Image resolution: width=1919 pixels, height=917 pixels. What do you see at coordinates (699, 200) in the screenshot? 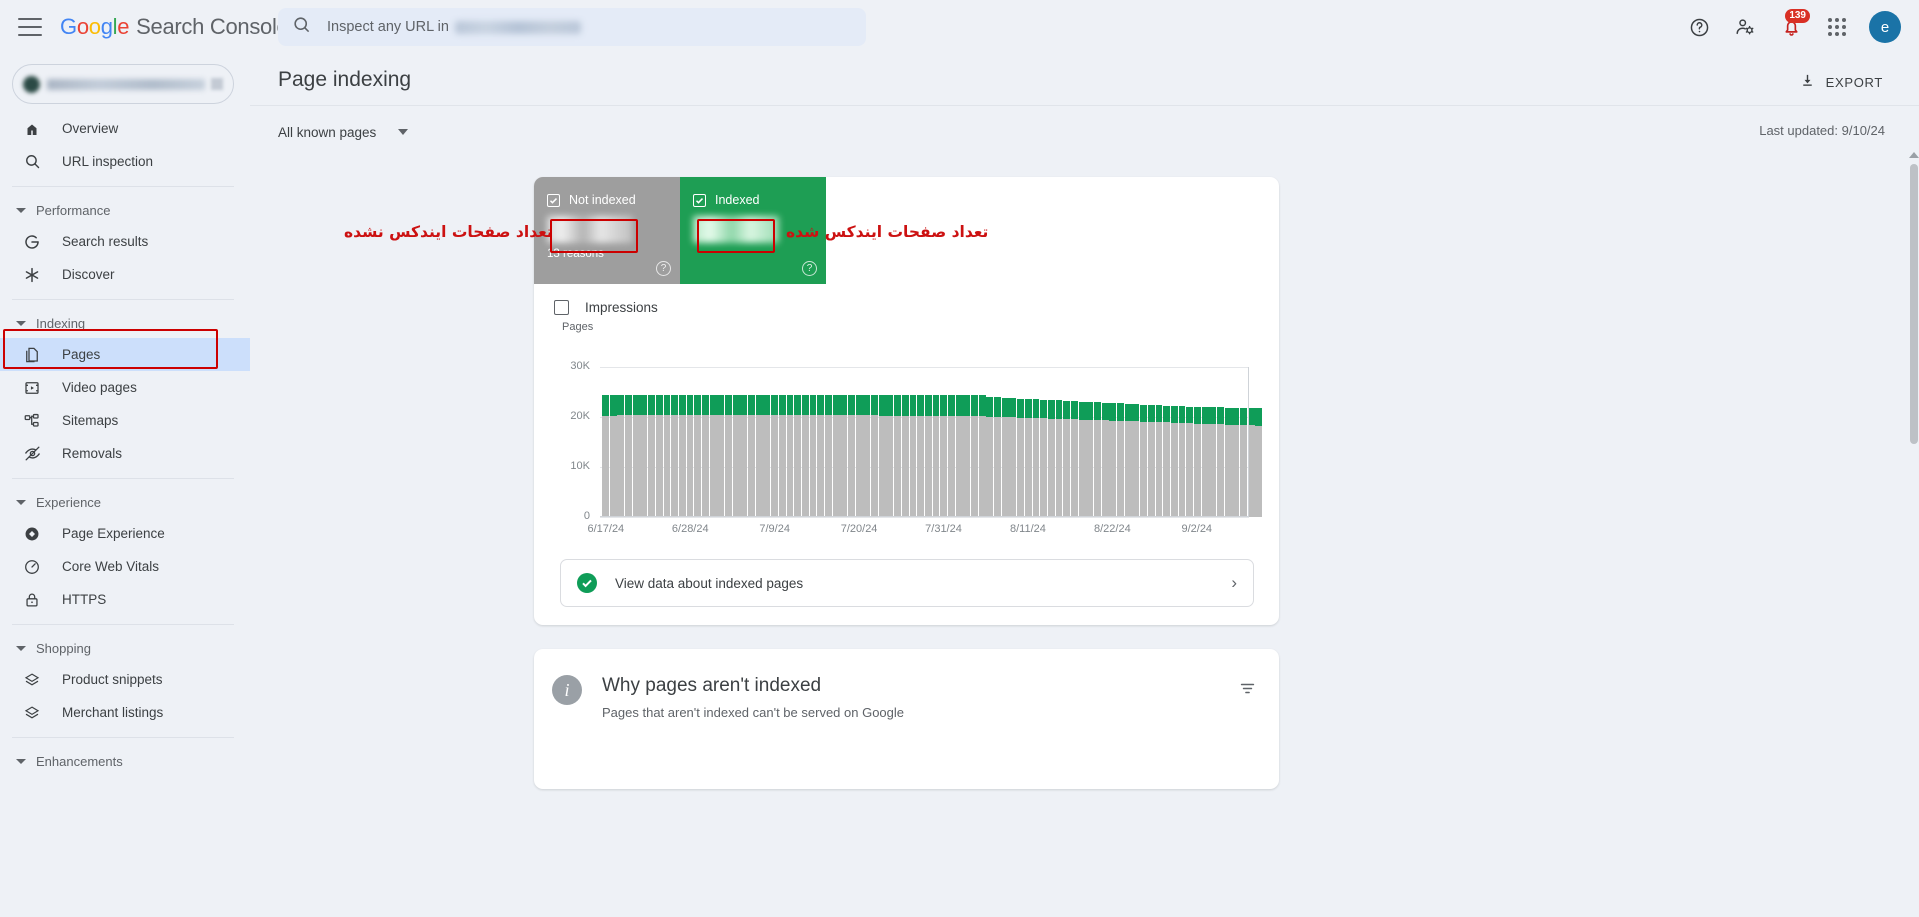
I see `indexed-checkbox` at bounding box center [699, 200].